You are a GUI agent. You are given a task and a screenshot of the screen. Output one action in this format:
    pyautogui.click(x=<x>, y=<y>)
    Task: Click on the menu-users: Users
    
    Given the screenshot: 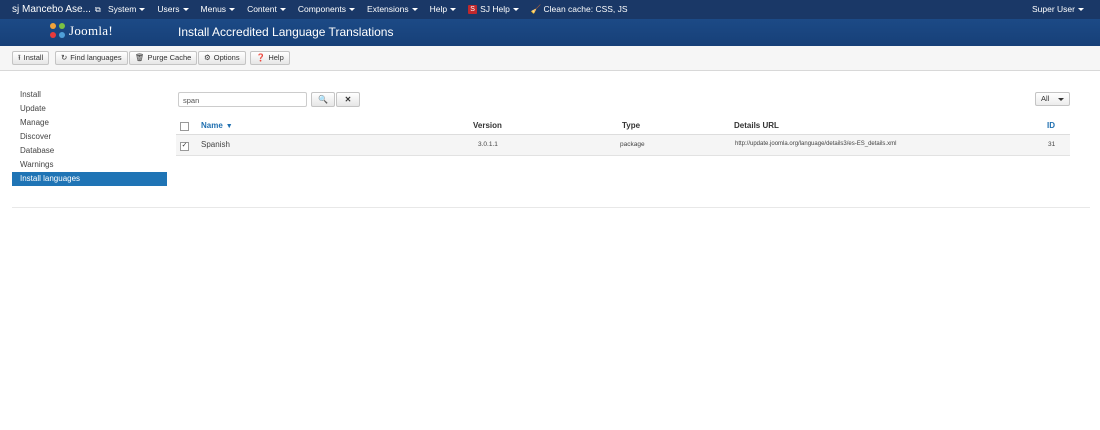 What is the action you would take?
    pyautogui.click(x=173, y=9)
    